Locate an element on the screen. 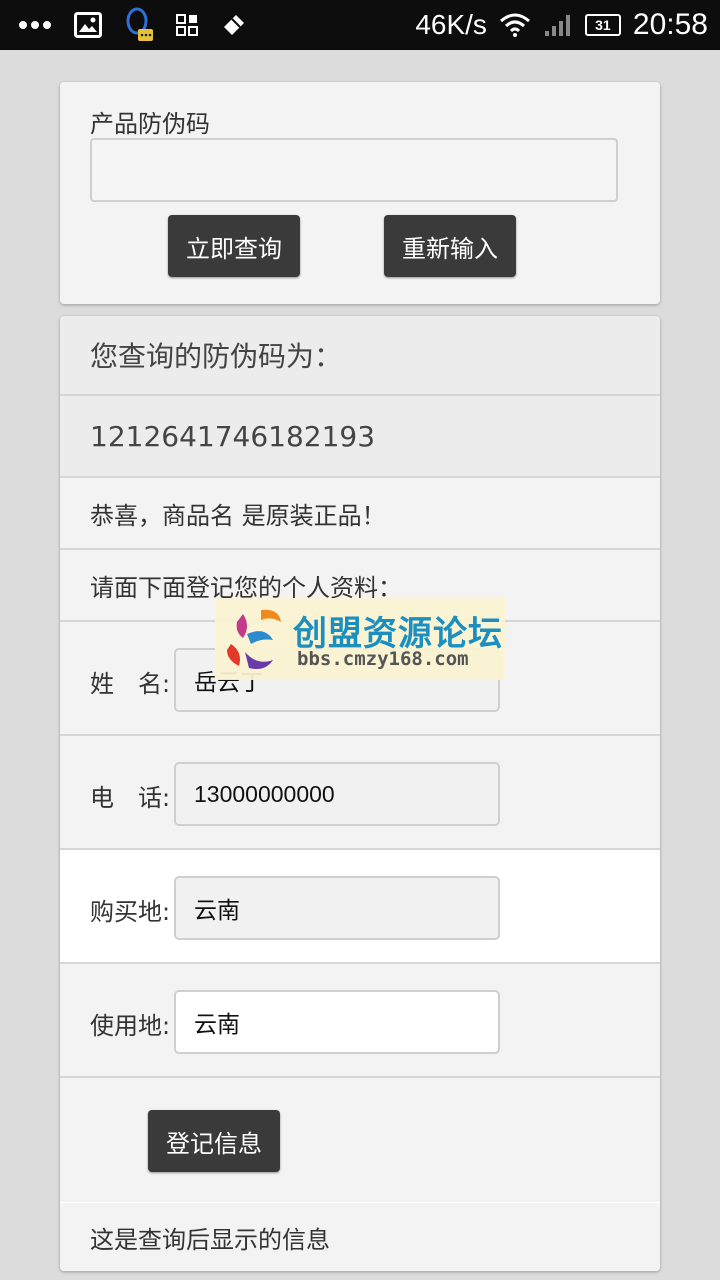 Image resolution: width=720 pixels, height=1280 pixels. result-message-row: 恭喜，商品名 是原装正品！ is located at coordinates (360, 514).